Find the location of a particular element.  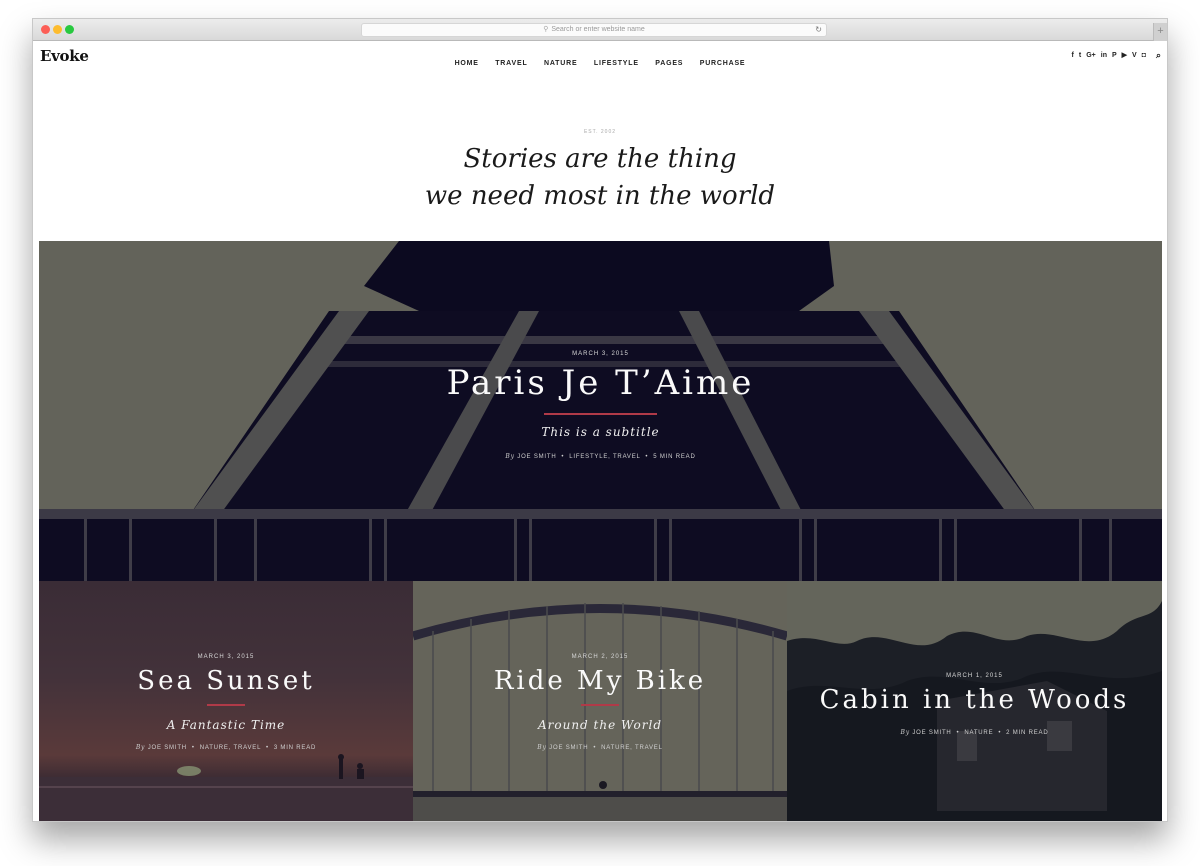

featured-date: MARCH 3, 2015 is located at coordinates (600, 354).